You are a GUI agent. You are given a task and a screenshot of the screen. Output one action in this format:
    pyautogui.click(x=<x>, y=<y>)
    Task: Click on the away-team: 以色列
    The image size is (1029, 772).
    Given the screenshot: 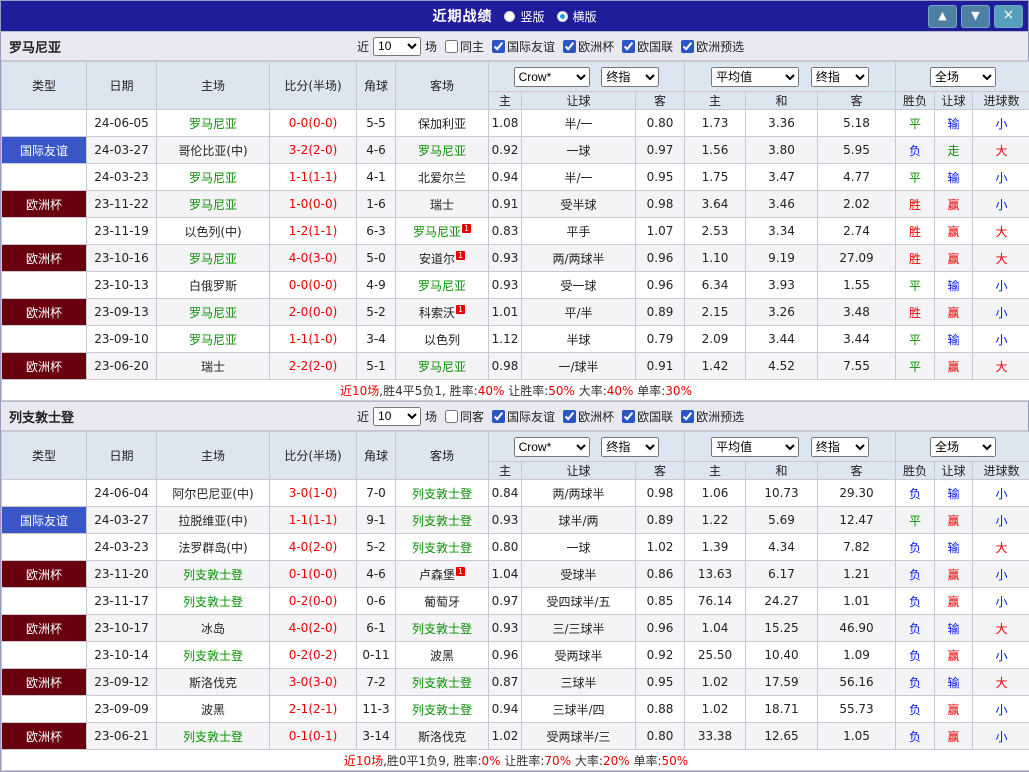 What is the action you would take?
    pyautogui.click(x=442, y=339)
    